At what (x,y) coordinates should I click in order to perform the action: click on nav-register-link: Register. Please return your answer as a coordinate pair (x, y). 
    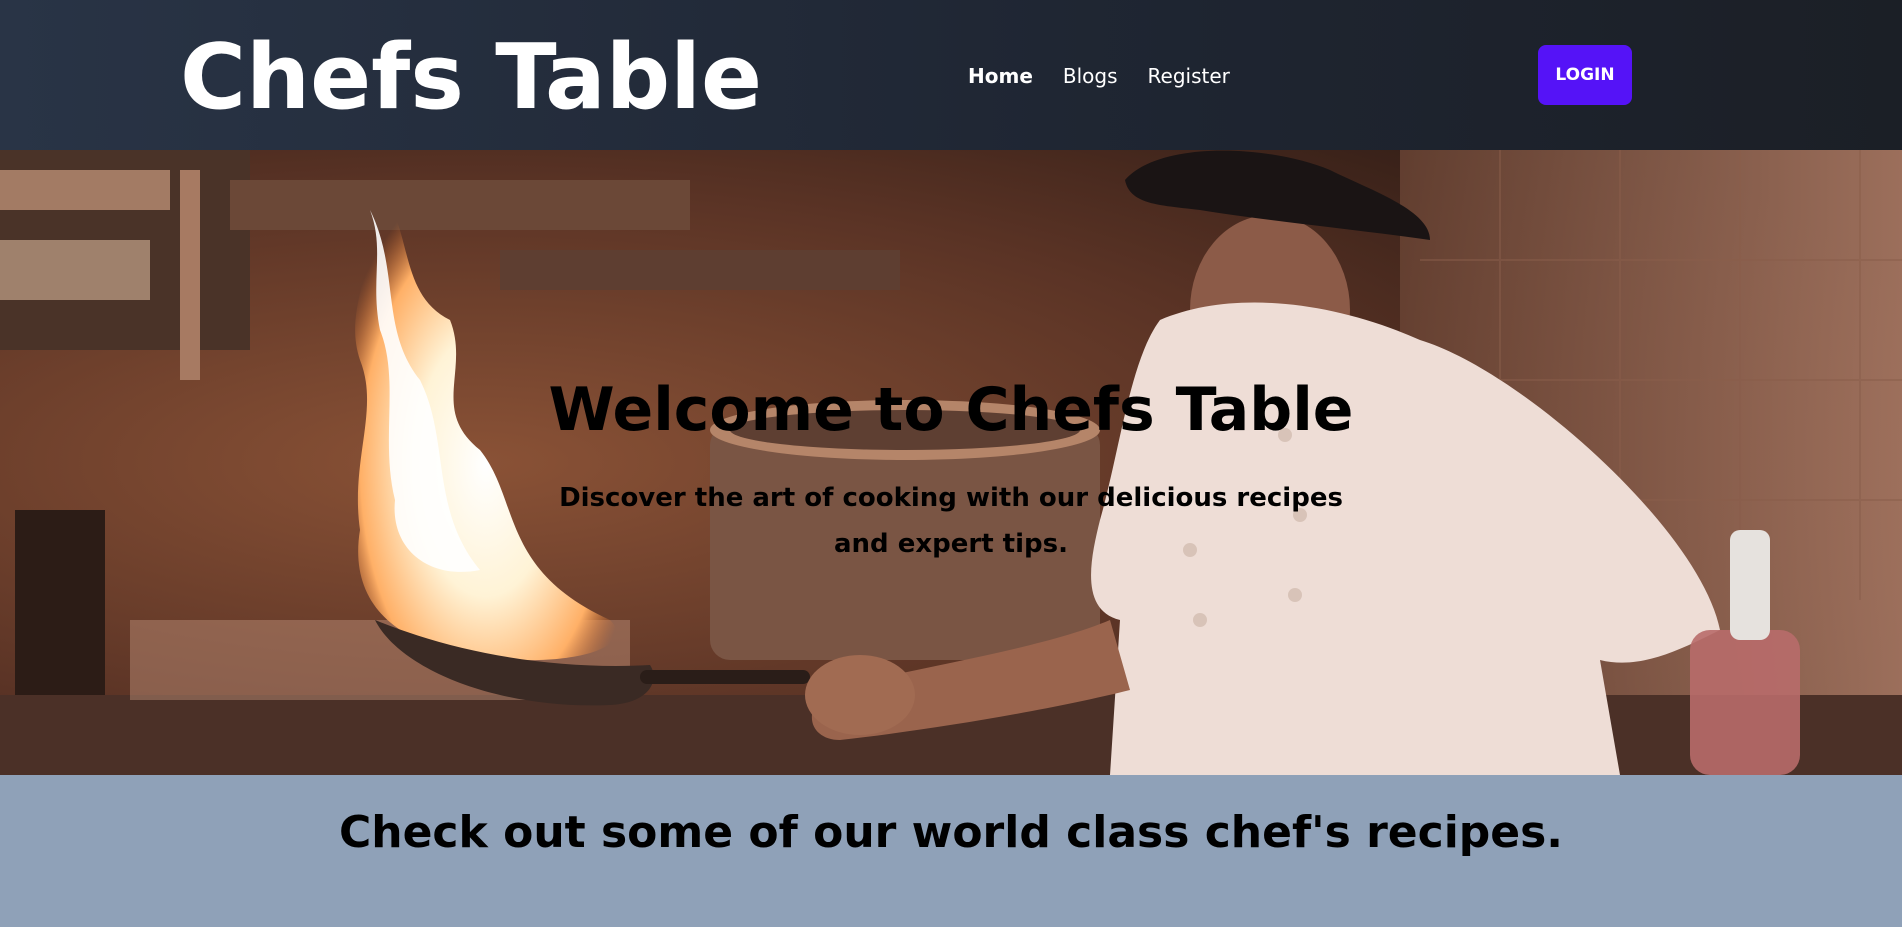
    Looking at the image, I should click on (1189, 76).